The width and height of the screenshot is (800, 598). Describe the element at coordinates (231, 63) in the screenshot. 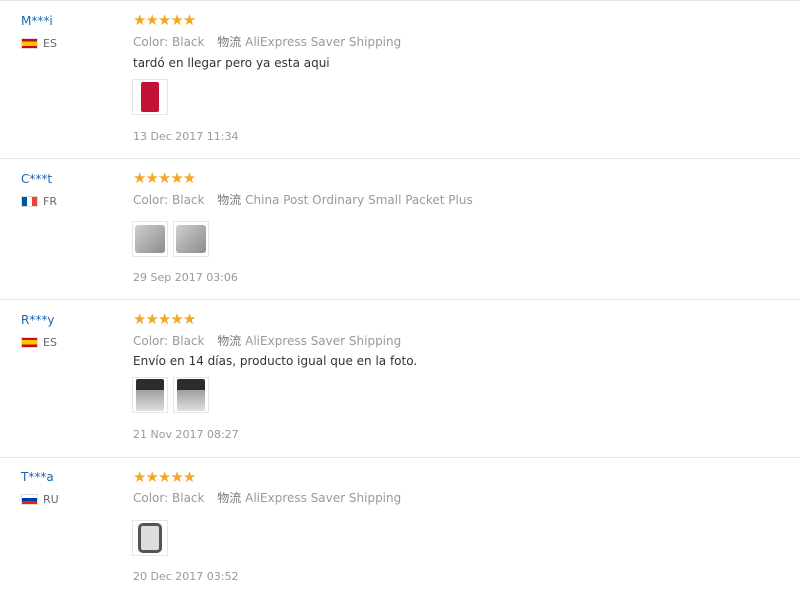

I see `review-comment: tardó en llegar pero ya esta aqui` at that location.